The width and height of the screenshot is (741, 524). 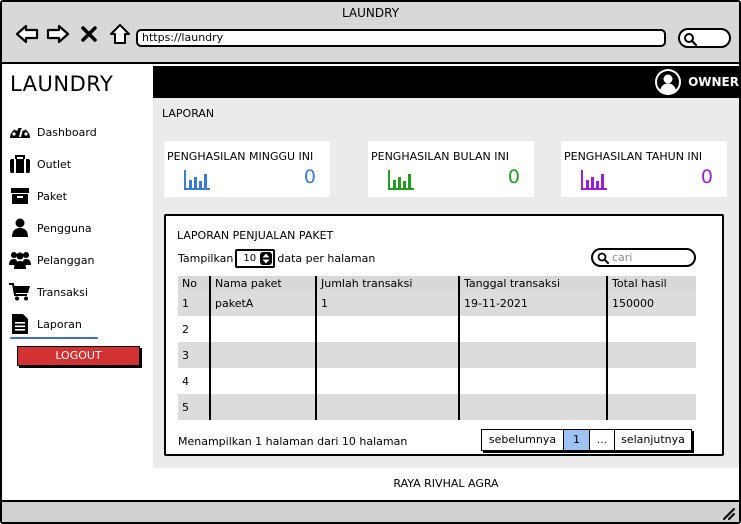 I want to click on page-size-stepper: 10, so click(x=255, y=258).